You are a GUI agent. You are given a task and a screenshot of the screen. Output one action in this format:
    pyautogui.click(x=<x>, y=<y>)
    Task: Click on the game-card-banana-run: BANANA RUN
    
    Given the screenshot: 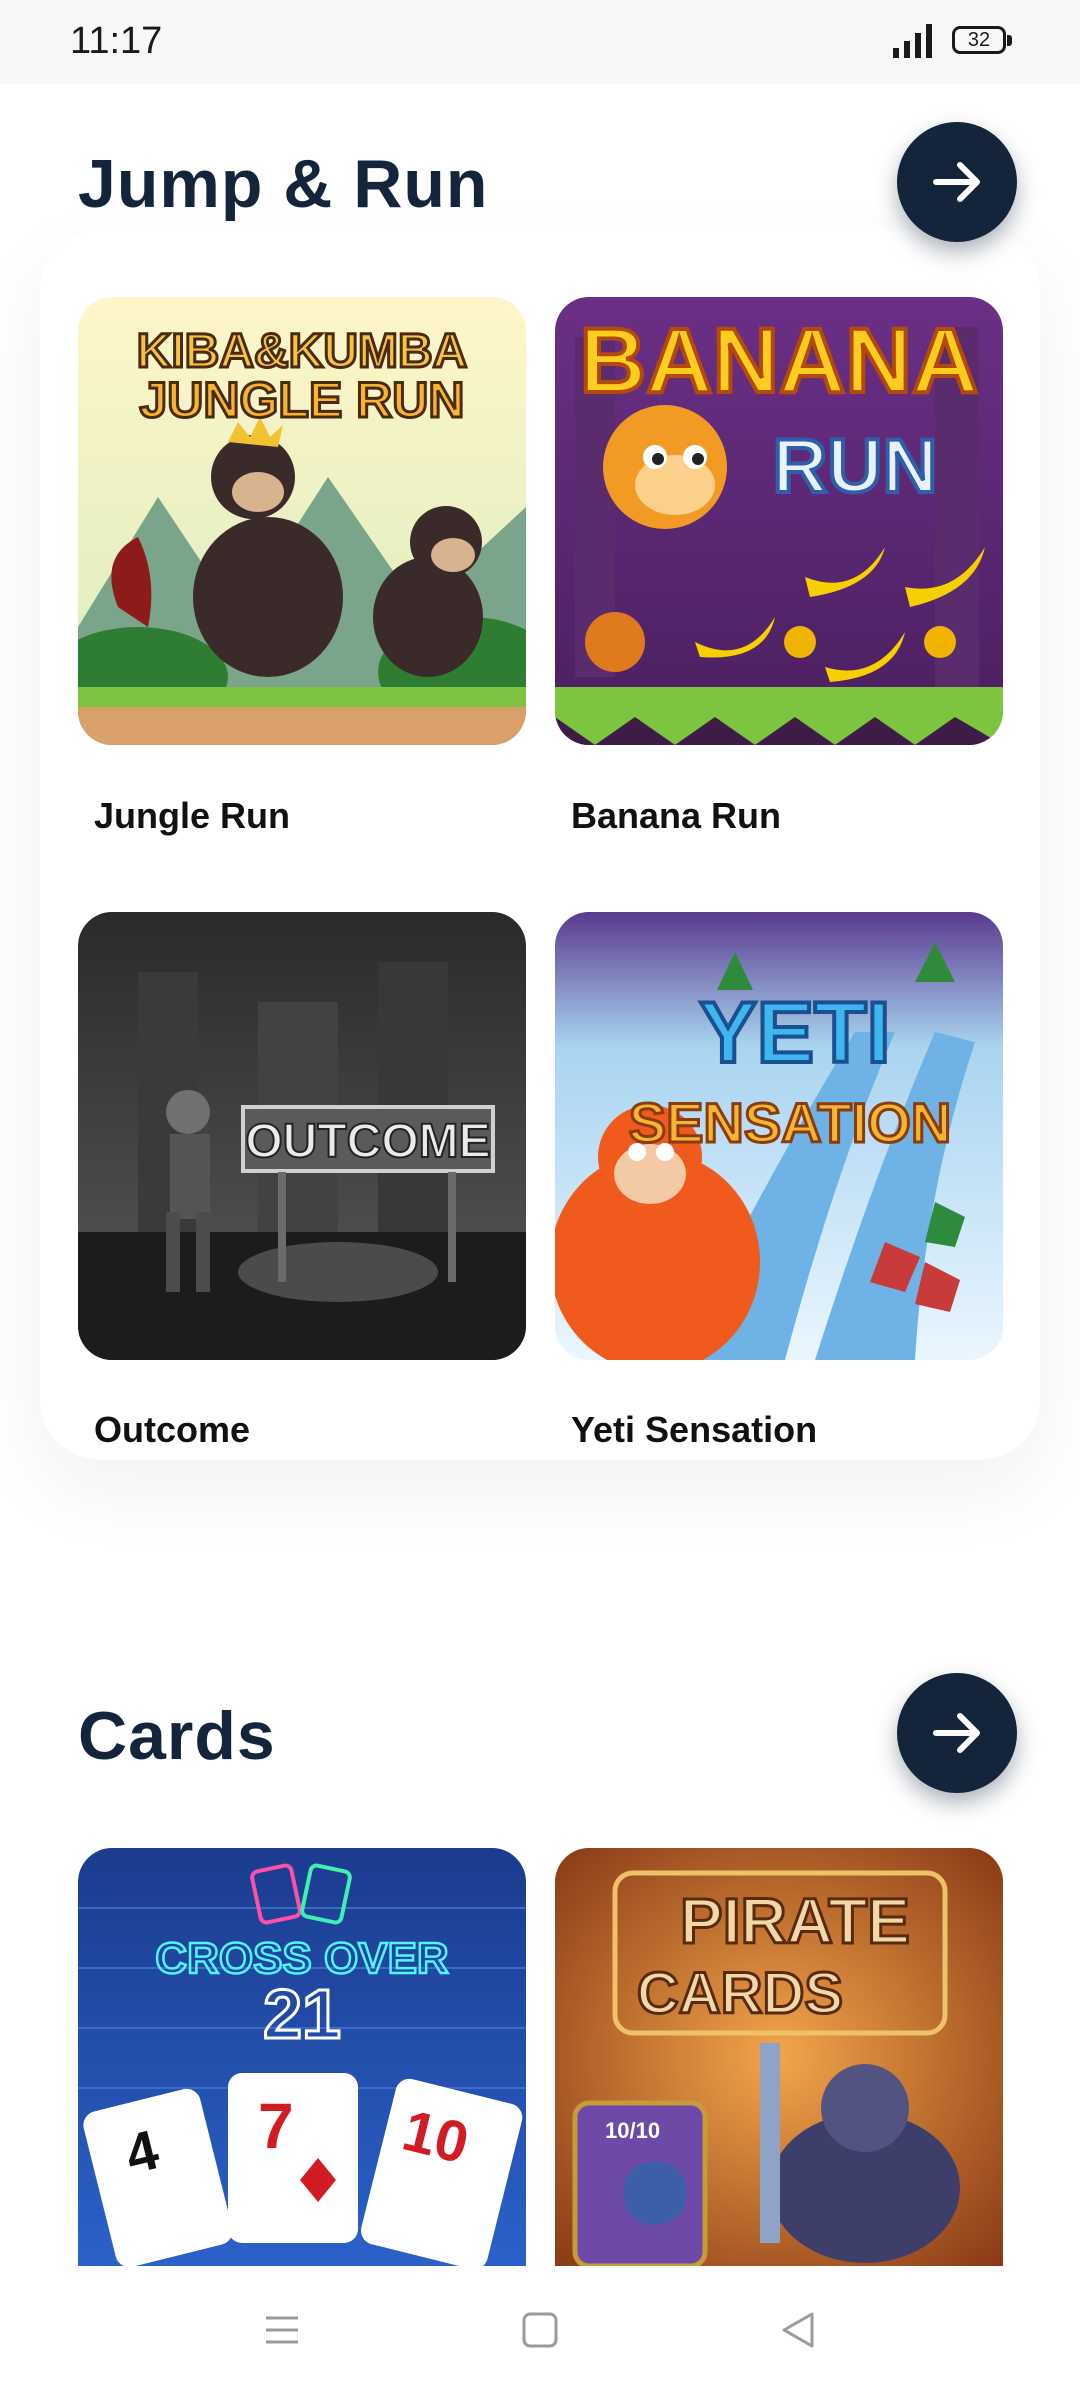 What is the action you would take?
    pyautogui.click(x=779, y=521)
    